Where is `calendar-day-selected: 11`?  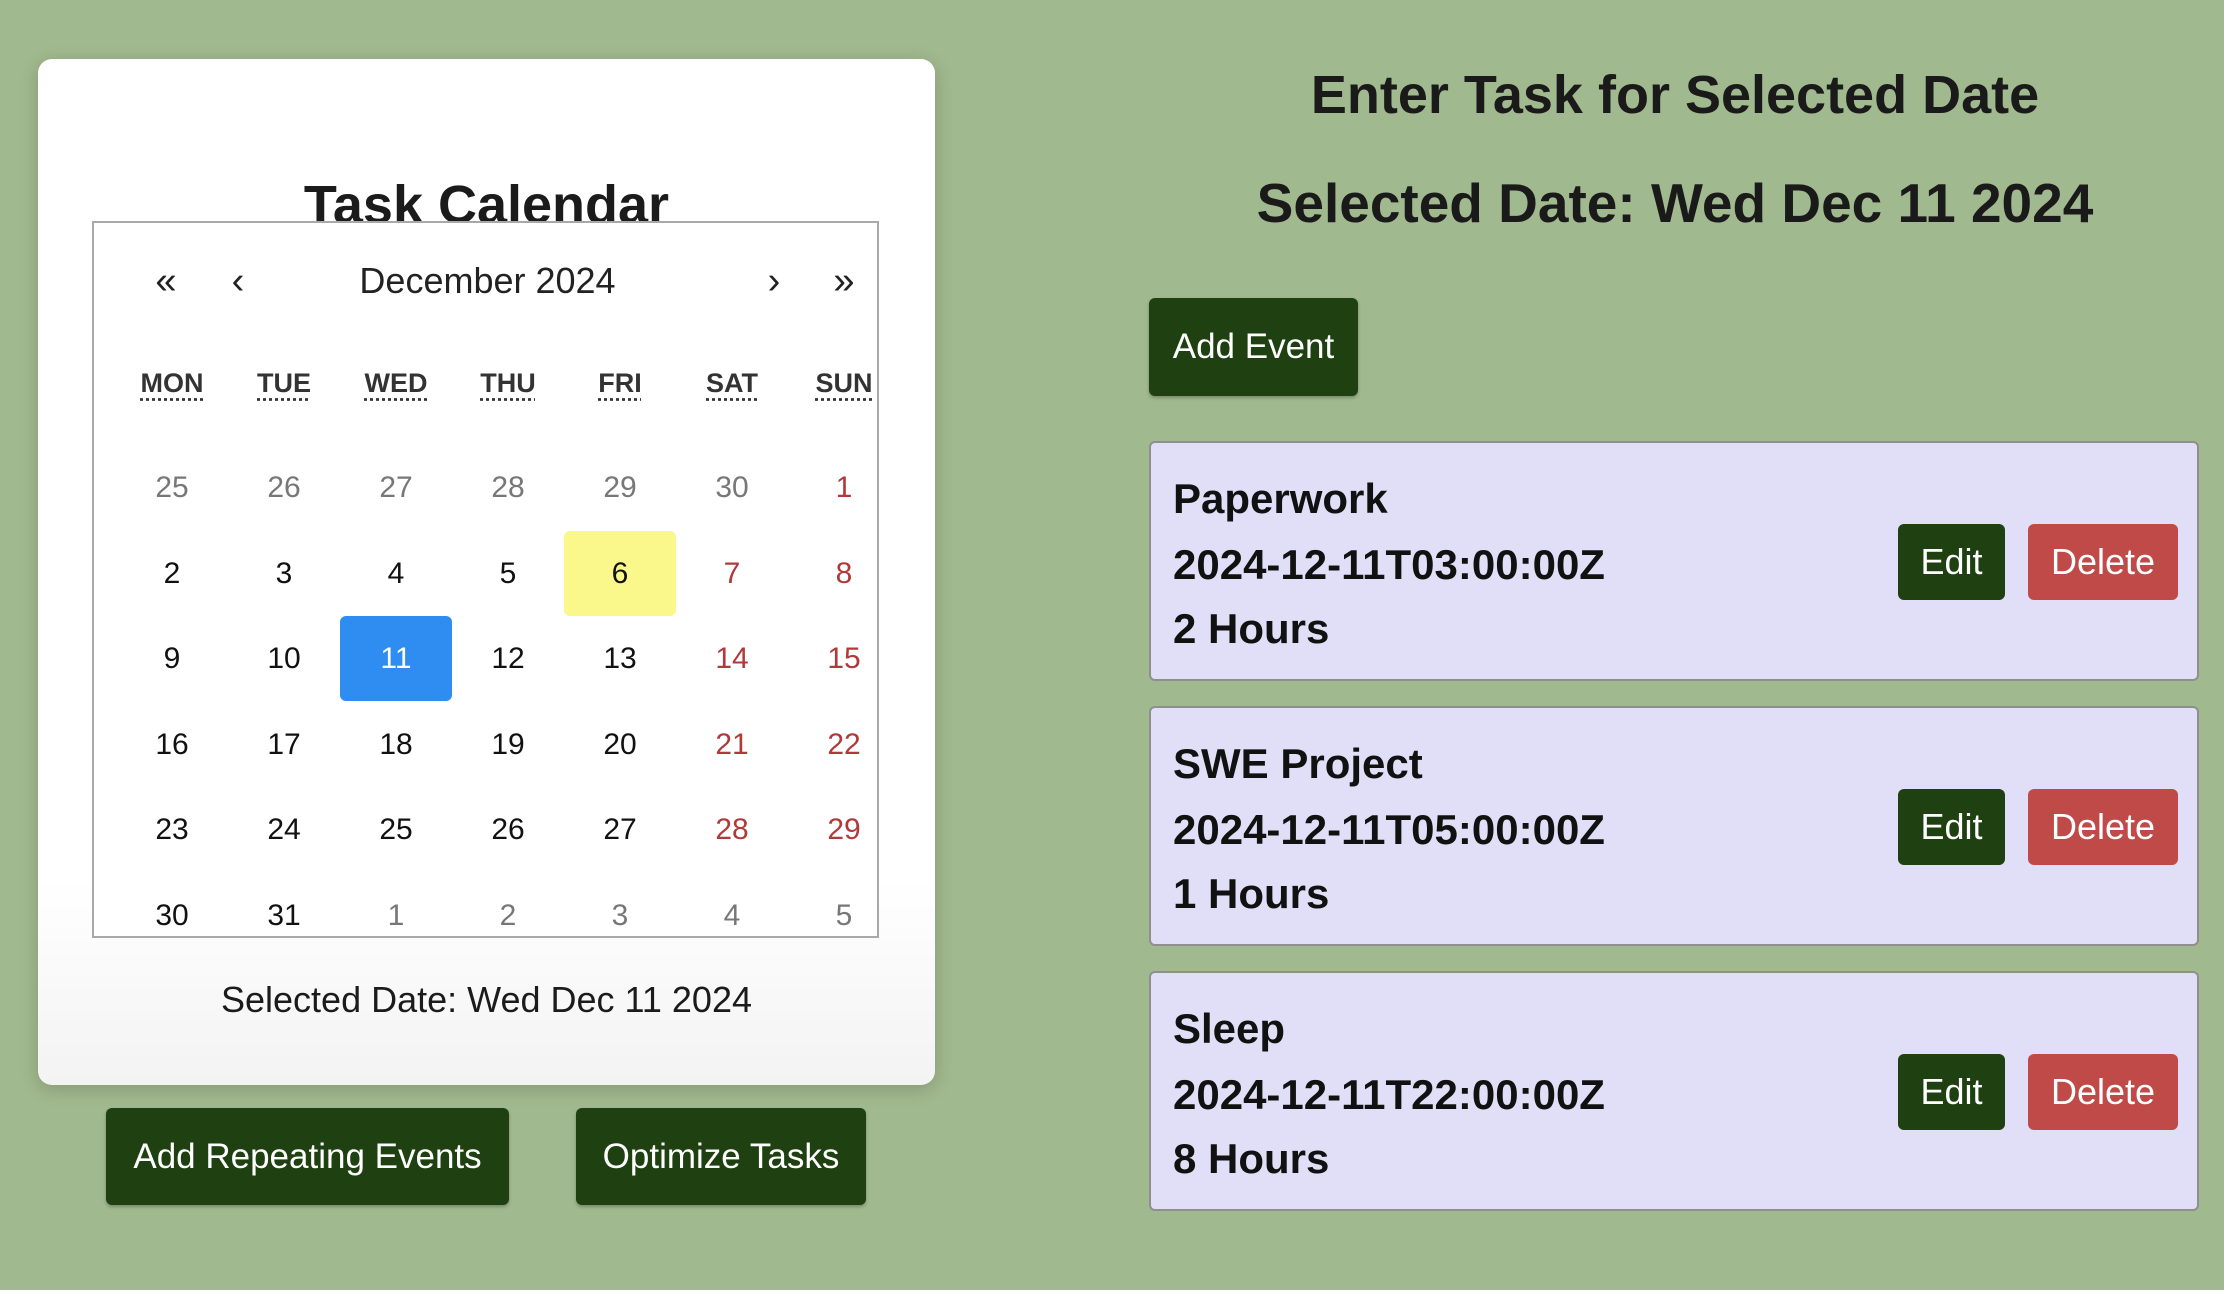
calendar-day-selected: 11 is located at coordinates (396, 658).